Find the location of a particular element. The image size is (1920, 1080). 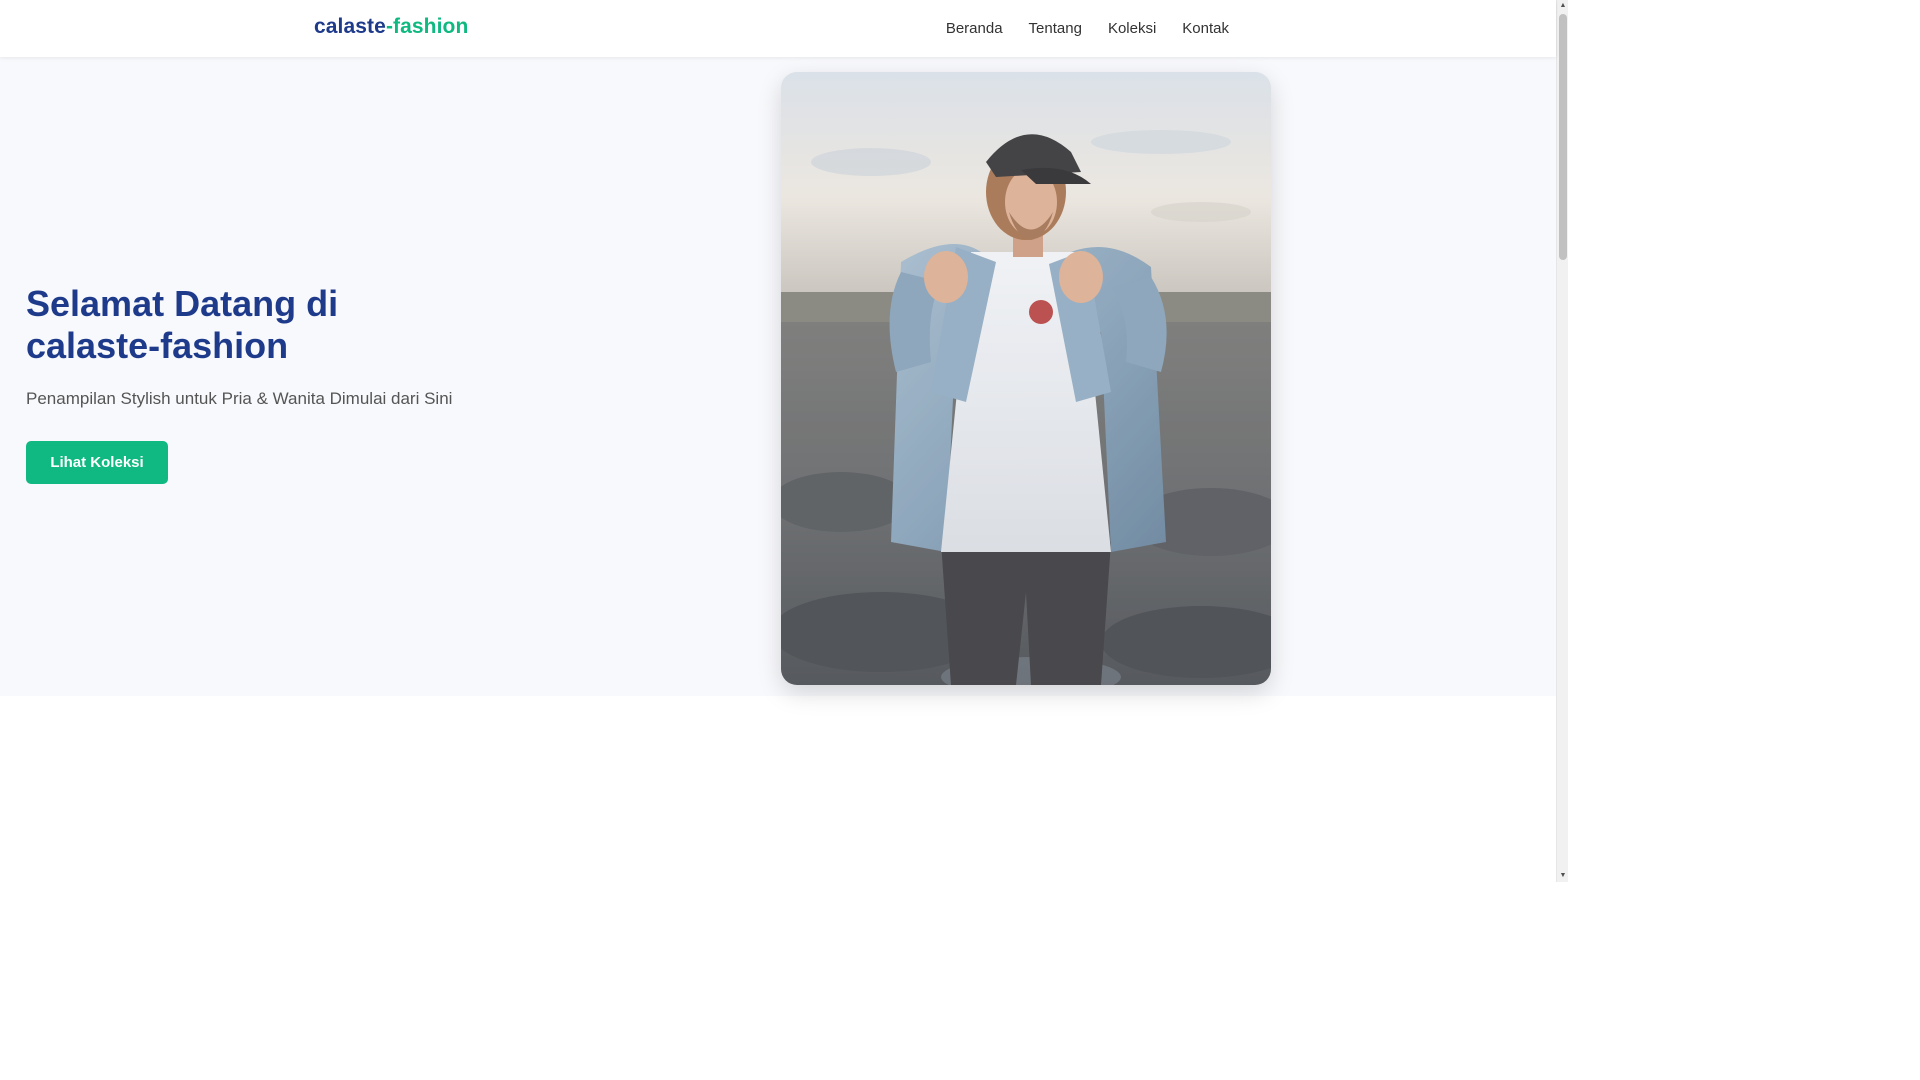

triangle-down-icon: ▼ is located at coordinates (1563, 876).